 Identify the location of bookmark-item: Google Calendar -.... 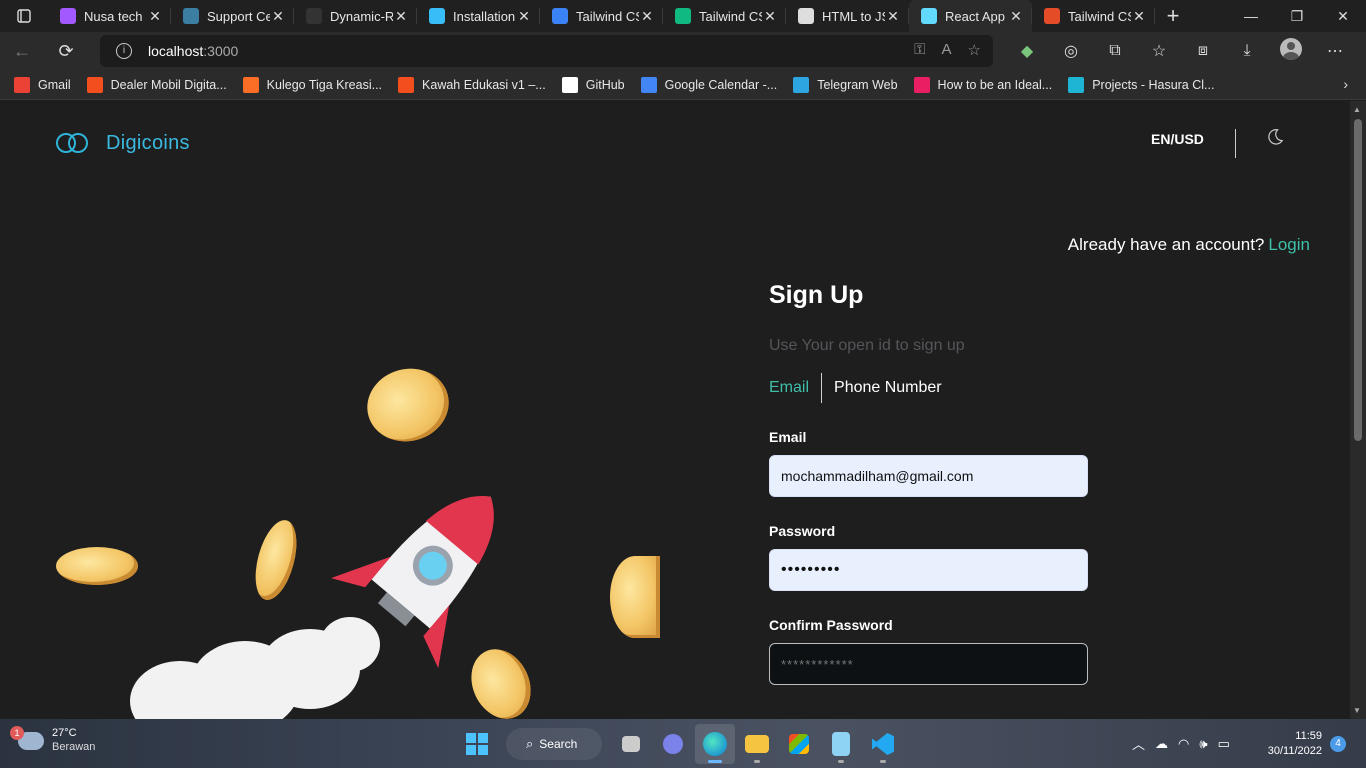
(708, 84).